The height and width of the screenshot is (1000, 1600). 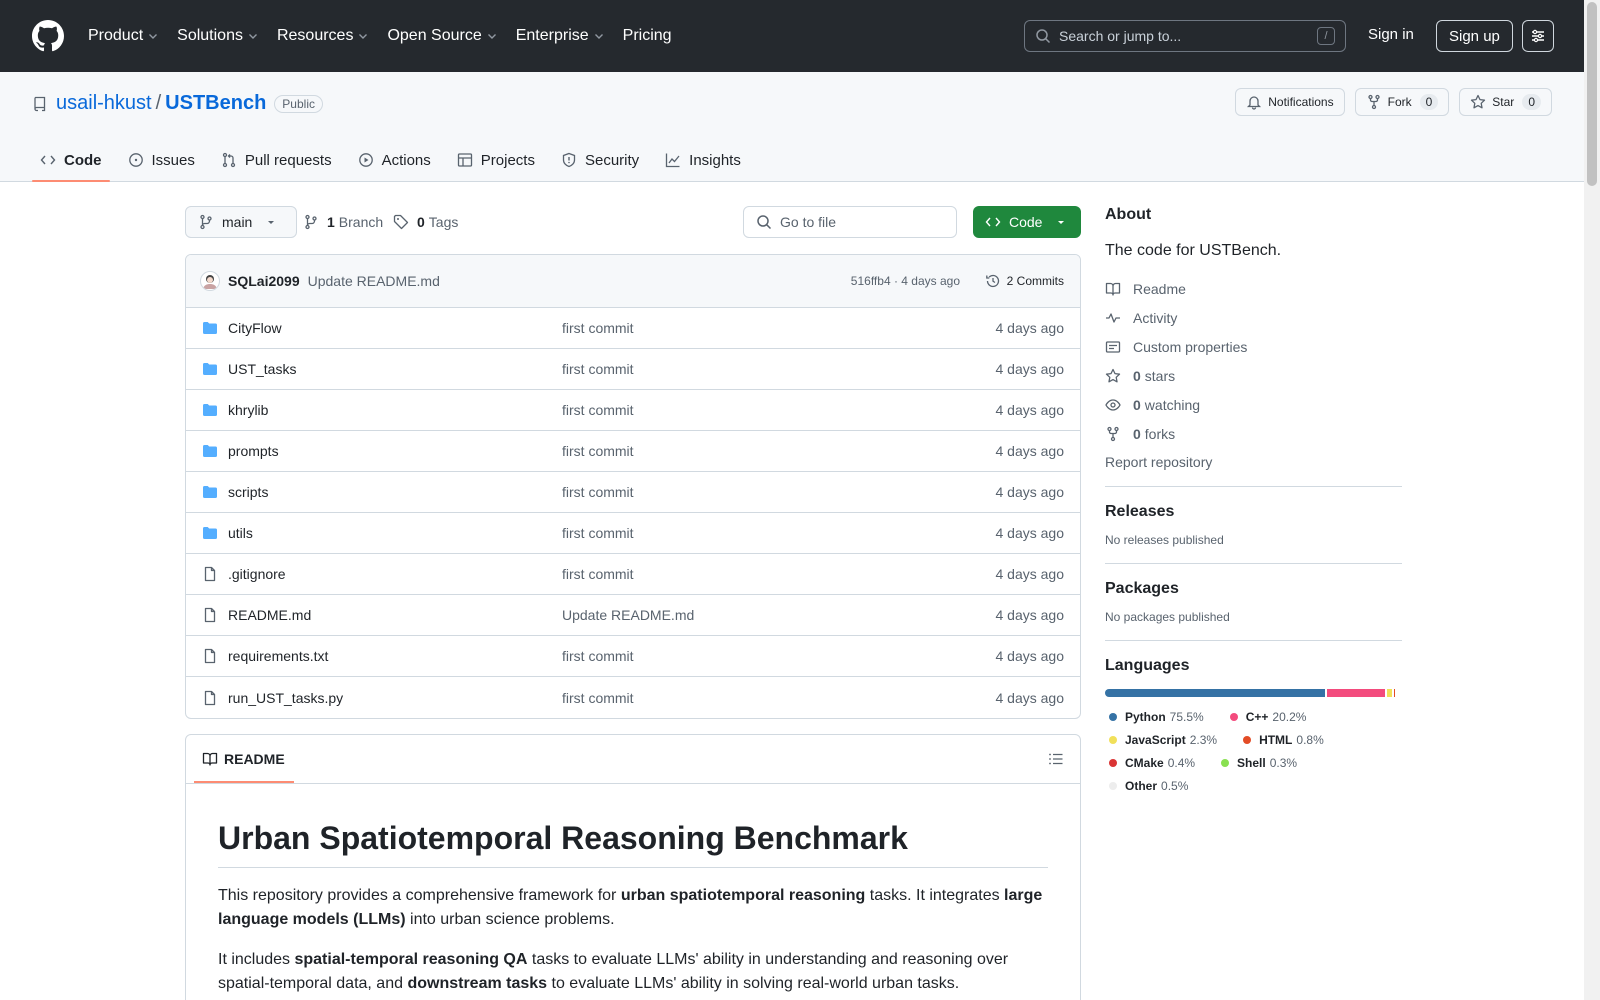 I want to click on tags-link: 0 Tags, so click(x=425, y=222).